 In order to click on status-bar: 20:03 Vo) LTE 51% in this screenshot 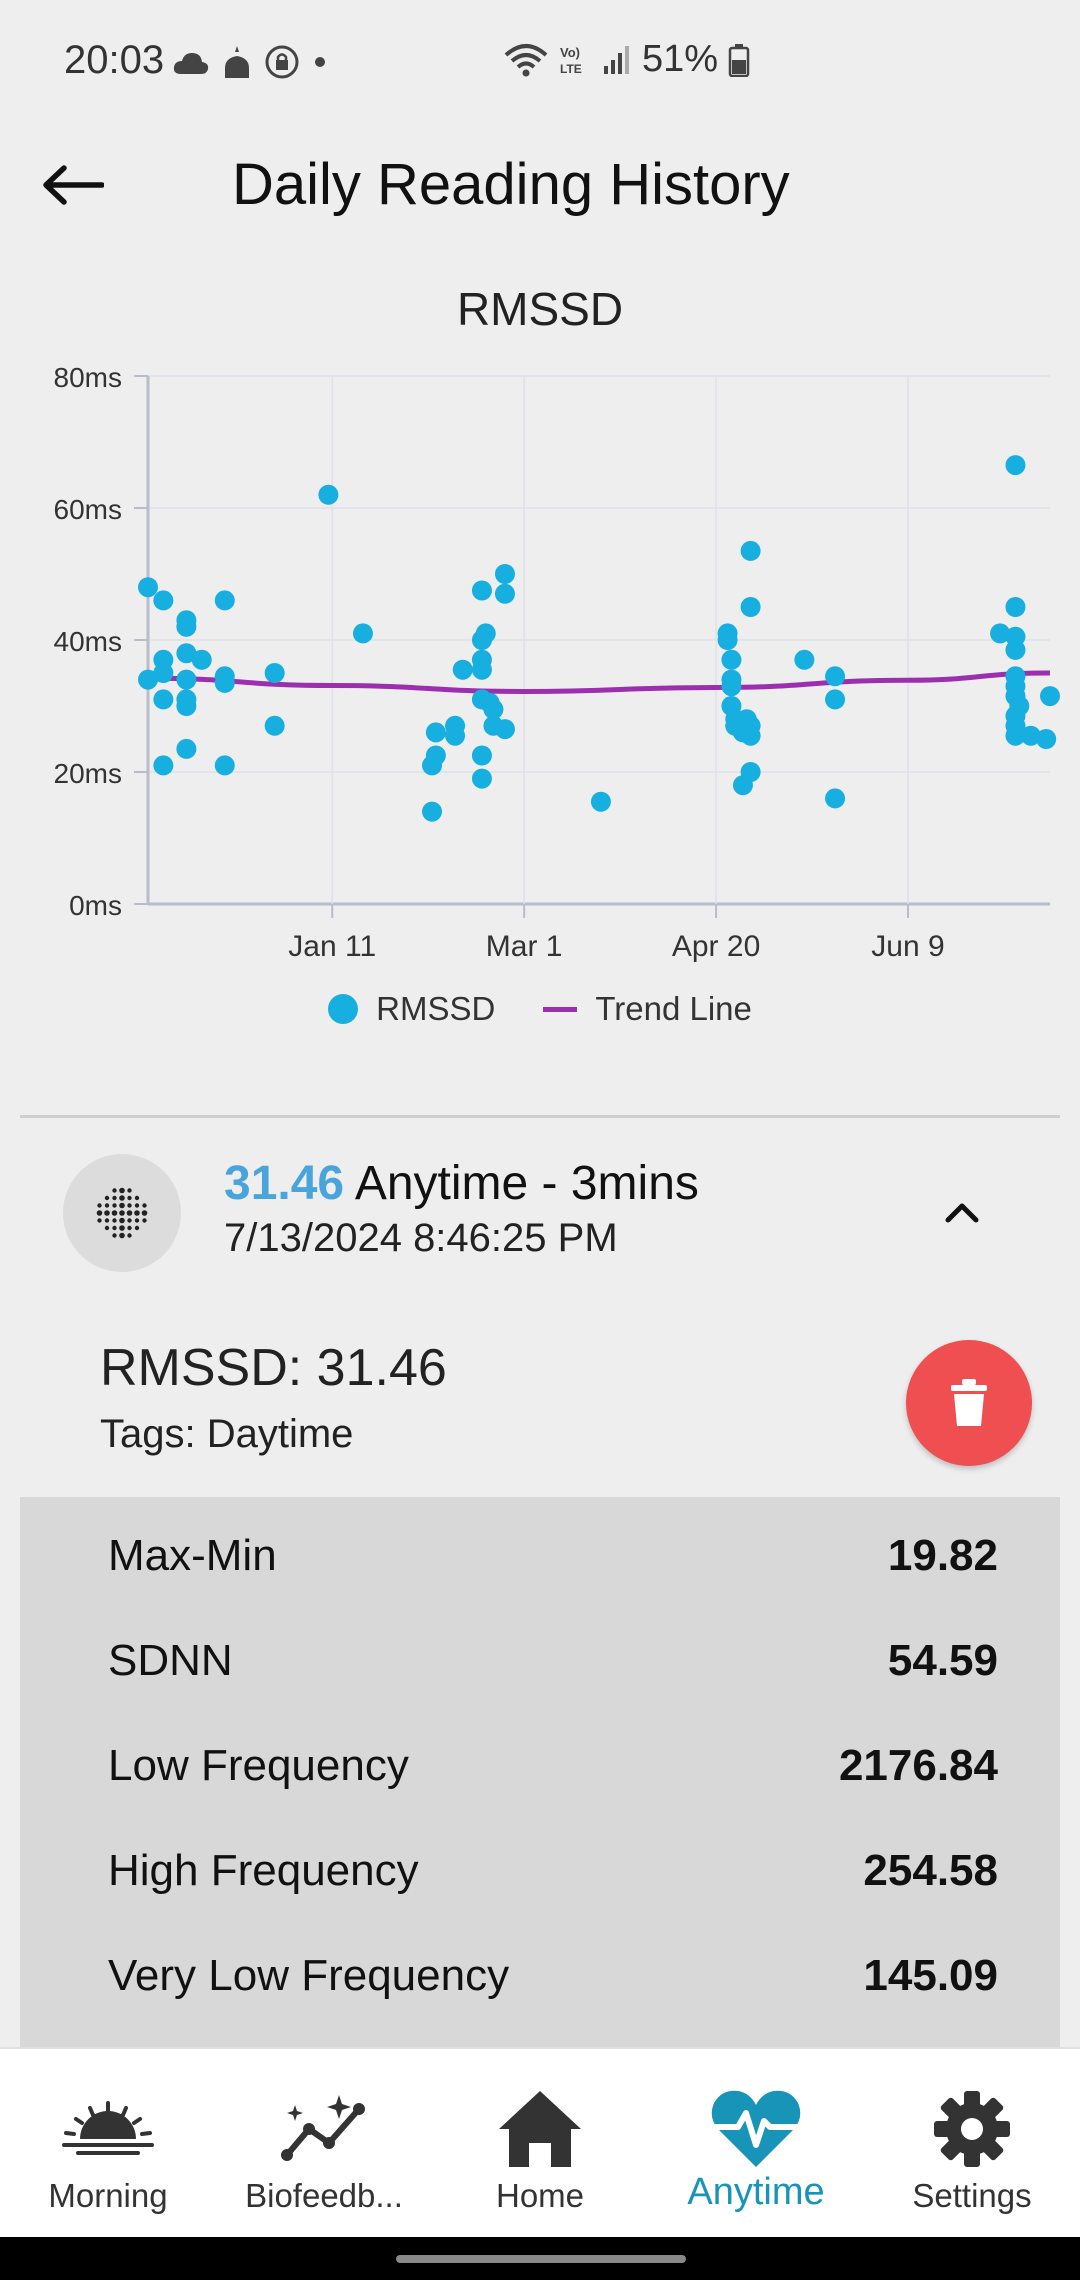, I will do `click(540, 65)`.